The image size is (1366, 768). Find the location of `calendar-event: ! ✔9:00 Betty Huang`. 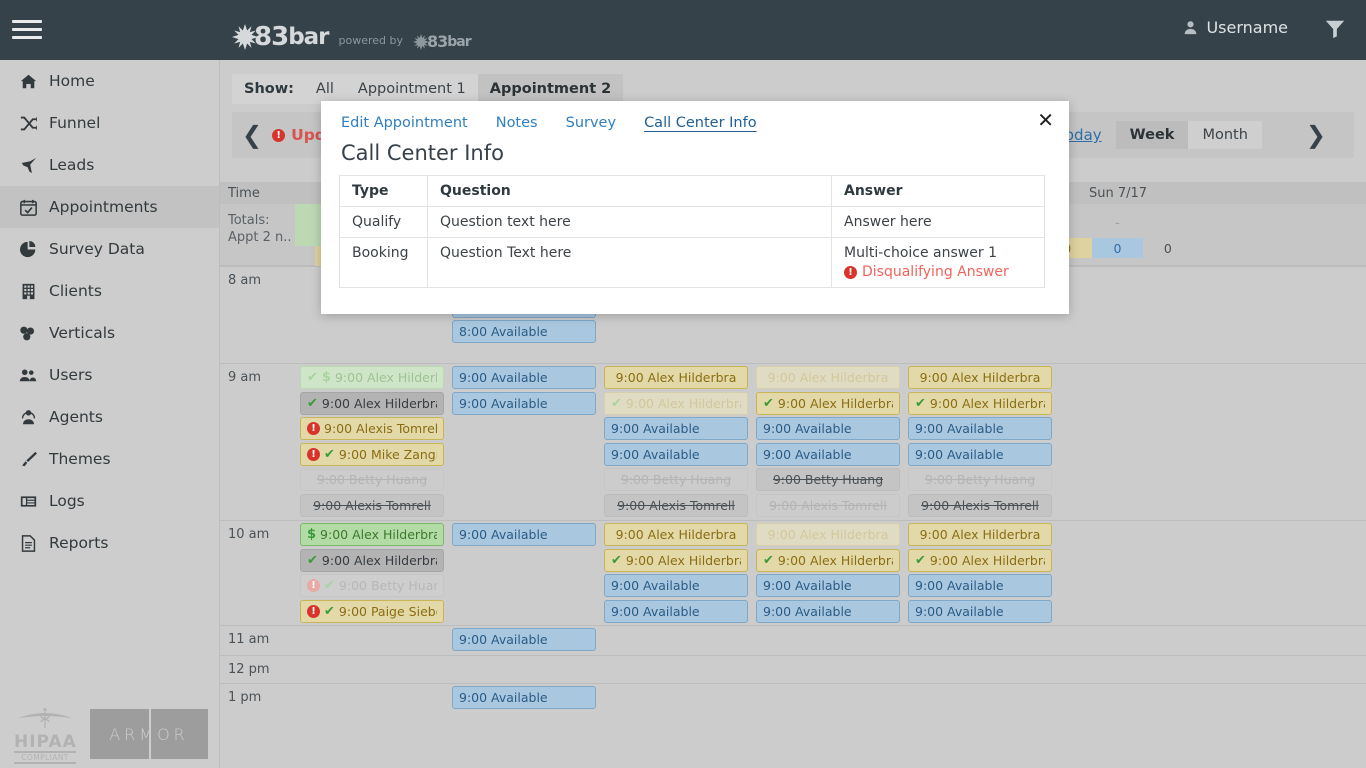

calendar-event: ! ✔9:00 Betty Huang is located at coordinates (372, 586).